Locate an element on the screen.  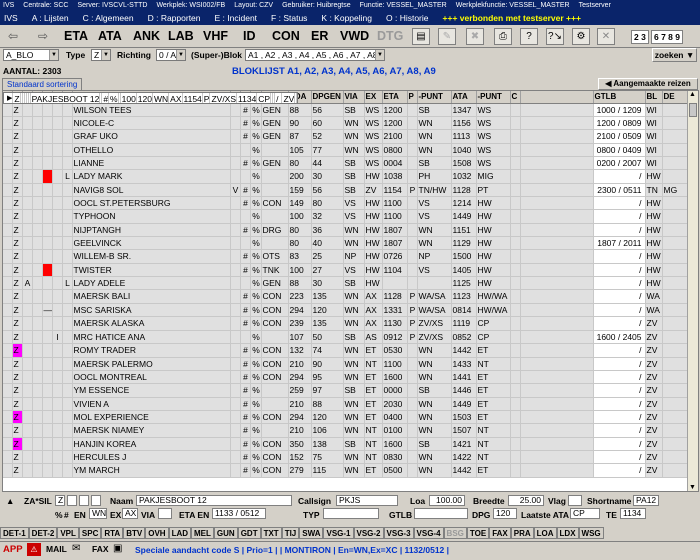
callsign-field: PKJS is located at coordinates (367, 500).